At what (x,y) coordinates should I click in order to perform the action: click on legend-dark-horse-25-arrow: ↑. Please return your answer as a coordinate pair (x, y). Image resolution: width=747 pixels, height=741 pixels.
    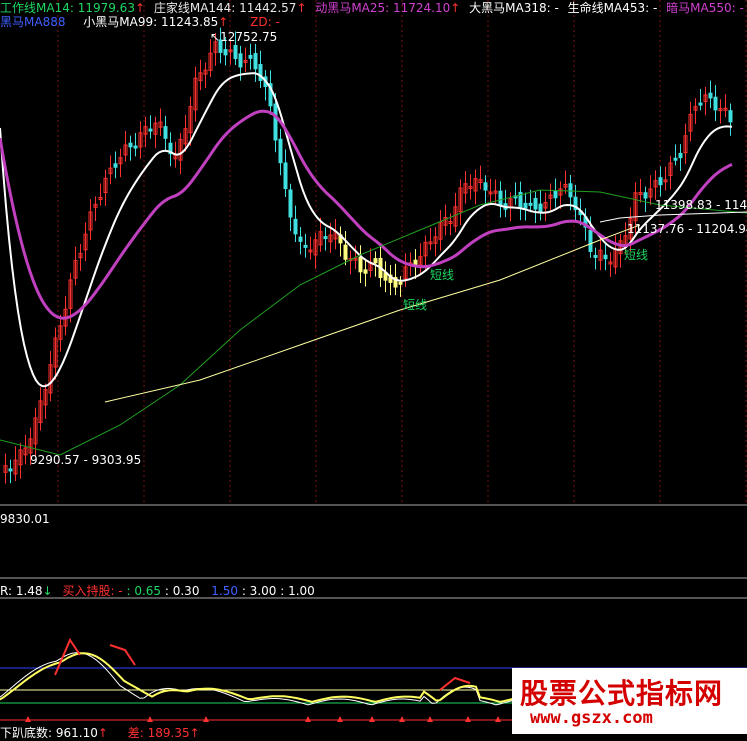
    Looking at the image, I should click on (455, 8).